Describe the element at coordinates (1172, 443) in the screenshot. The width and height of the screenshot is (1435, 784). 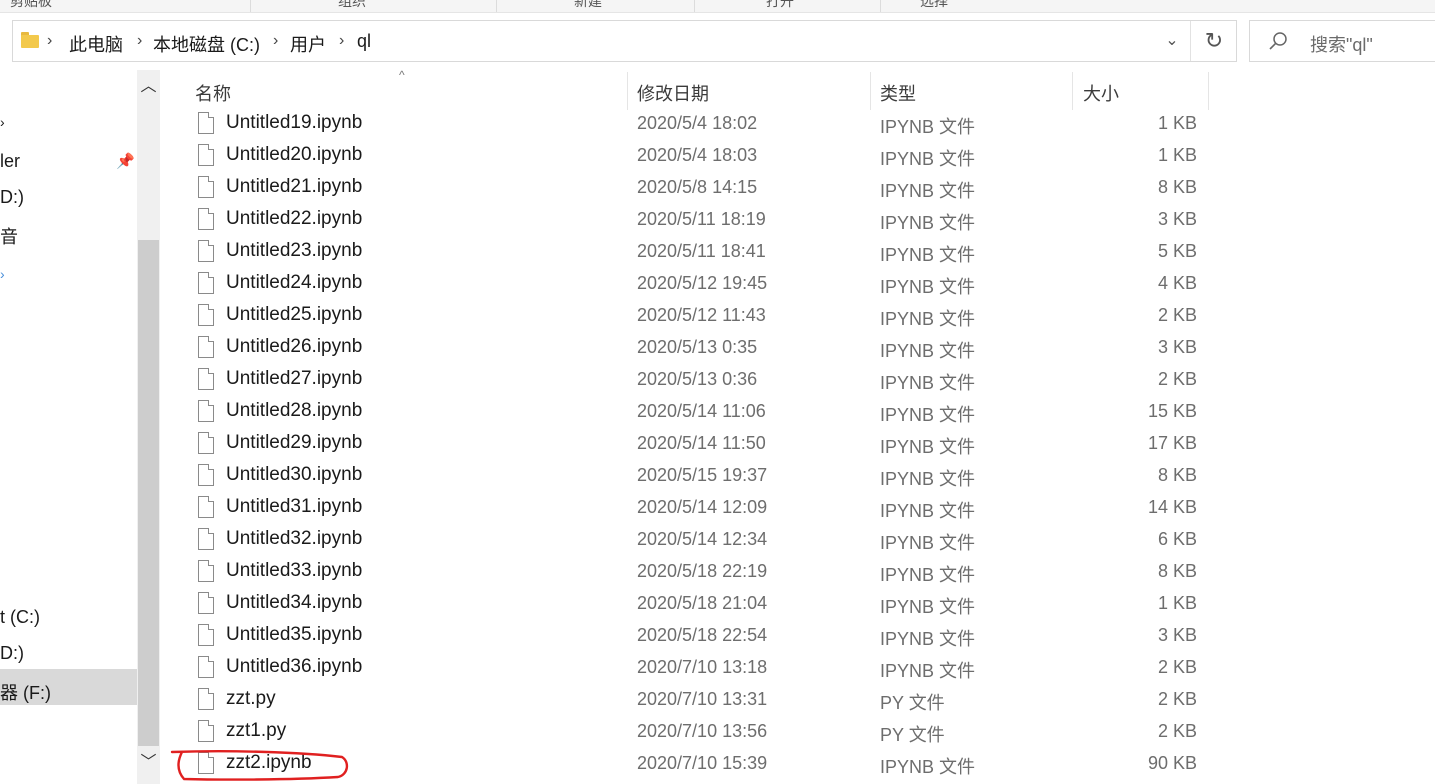
I see `file-size: 17 KB` at that location.